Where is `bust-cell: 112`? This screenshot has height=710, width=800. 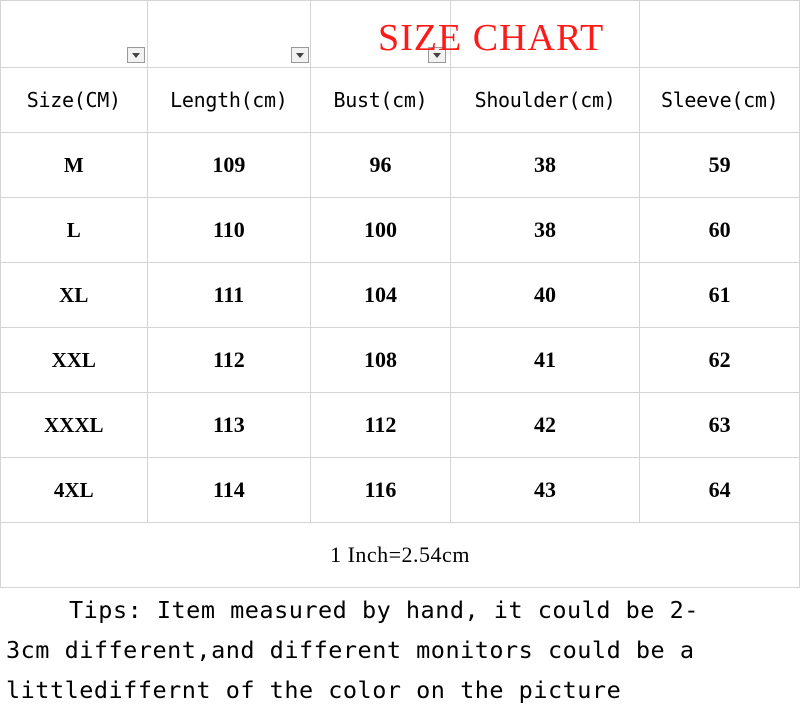
bust-cell: 112 is located at coordinates (380, 425).